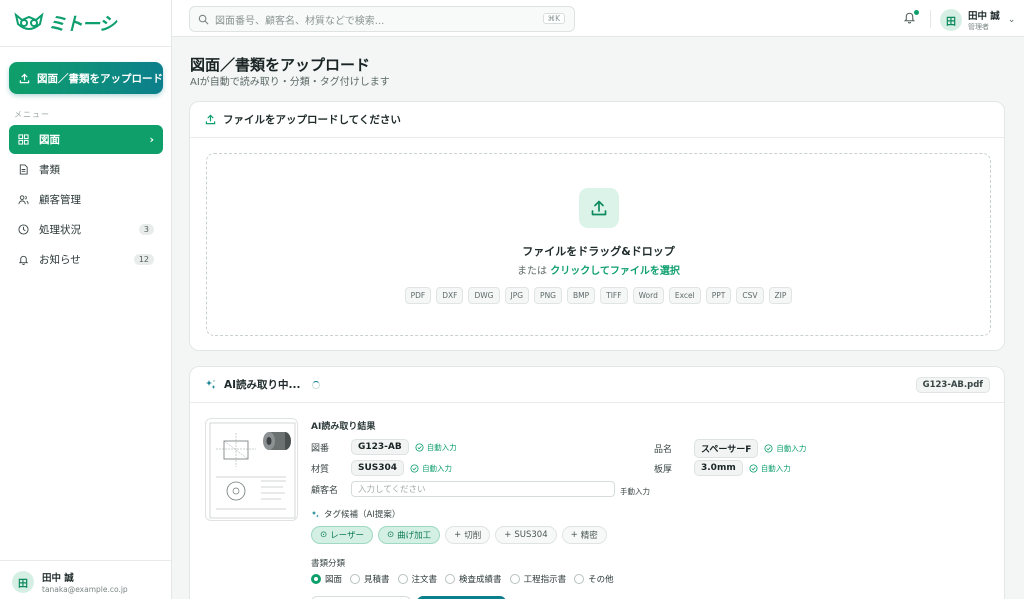 Image resolution: width=1024 pixels, height=599 pixels. Describe the element at coordinates (23, 229) in the screenshot. I see `clock-icon` at that location.